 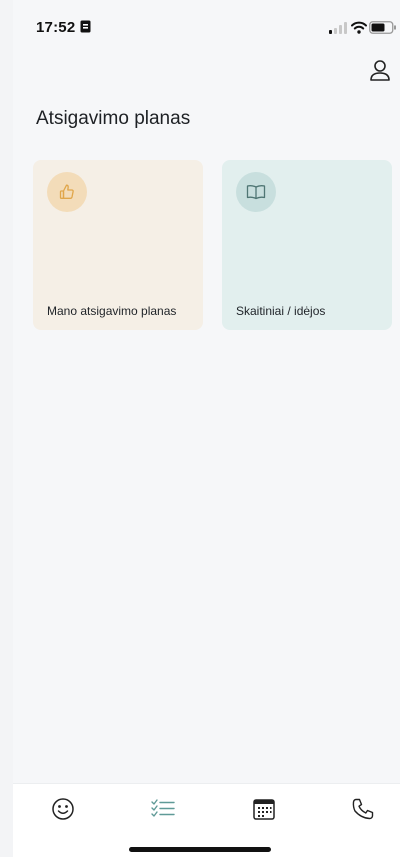 I want to click on phone-icon, so click(x=363, y=809).